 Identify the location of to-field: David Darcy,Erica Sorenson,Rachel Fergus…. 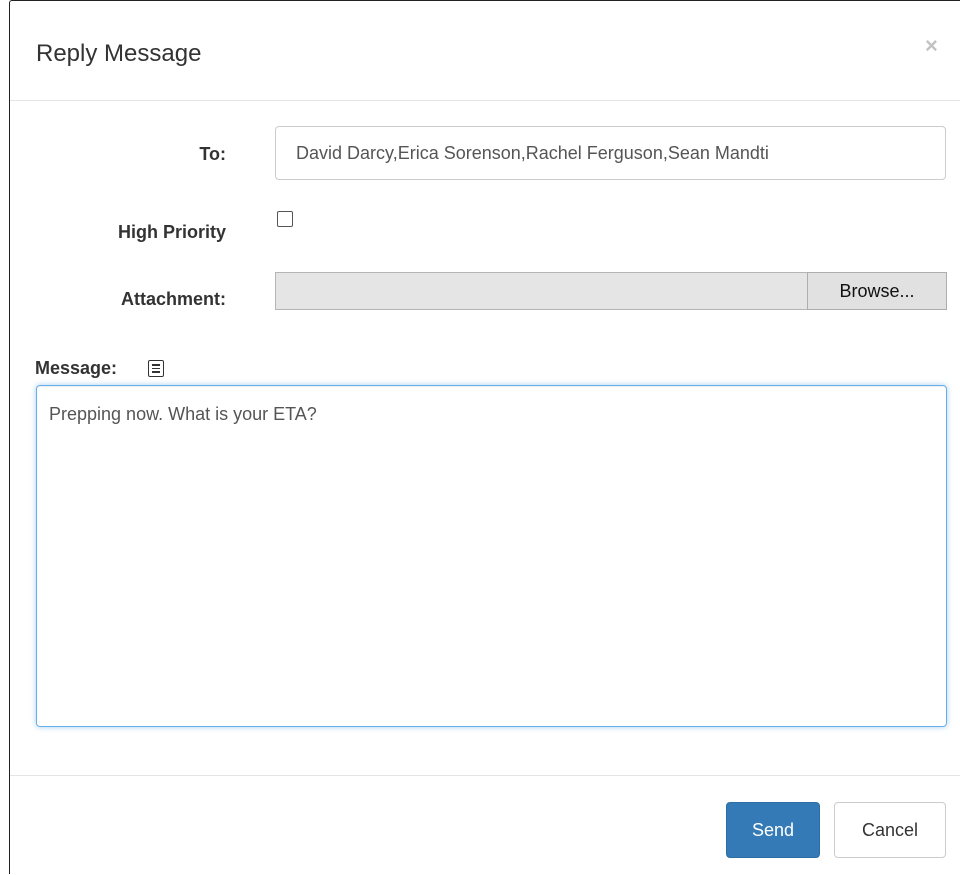
(610, 153).